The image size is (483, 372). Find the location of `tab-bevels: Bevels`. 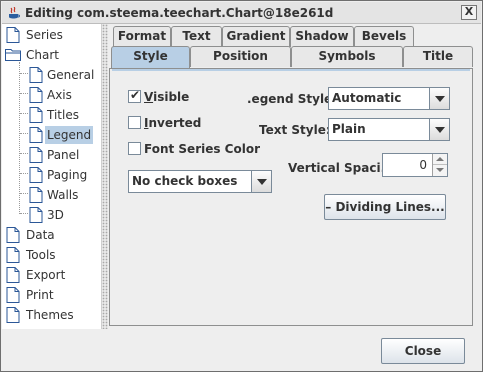

tab-bevels: Bevels is located at coordinates (384, 36).